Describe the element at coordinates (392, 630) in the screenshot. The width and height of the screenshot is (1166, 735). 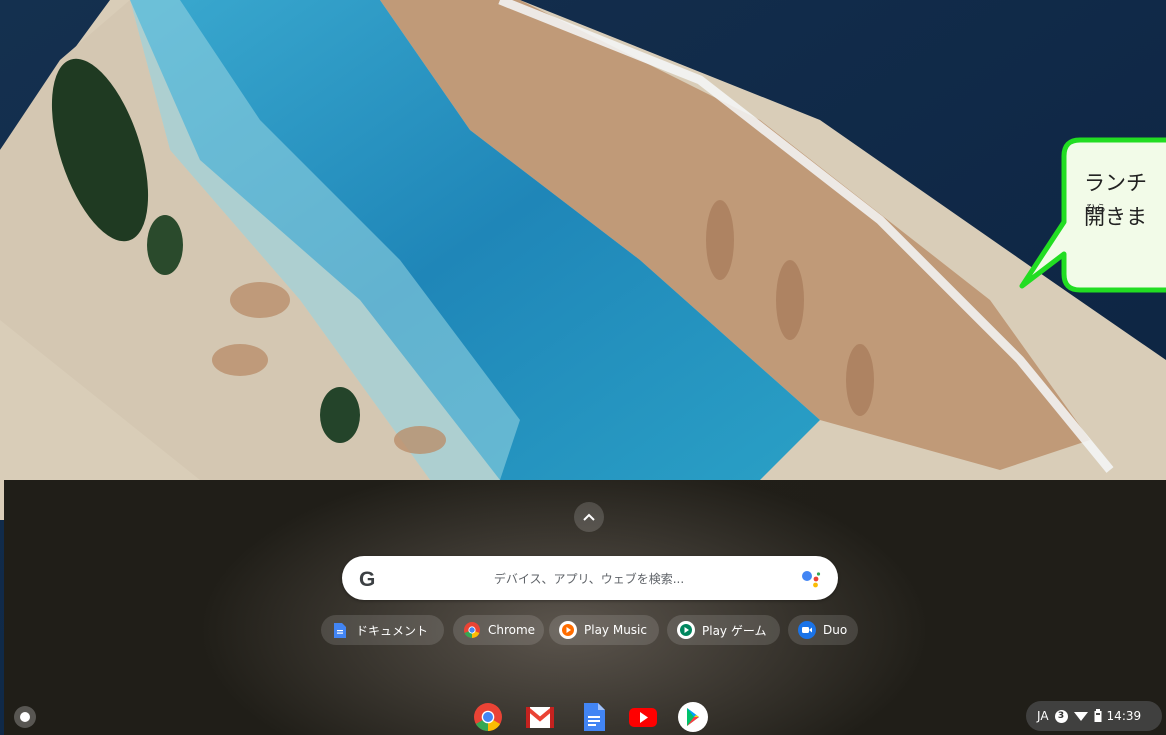
I see `suggested-app-label: ドキュメント` at that location.